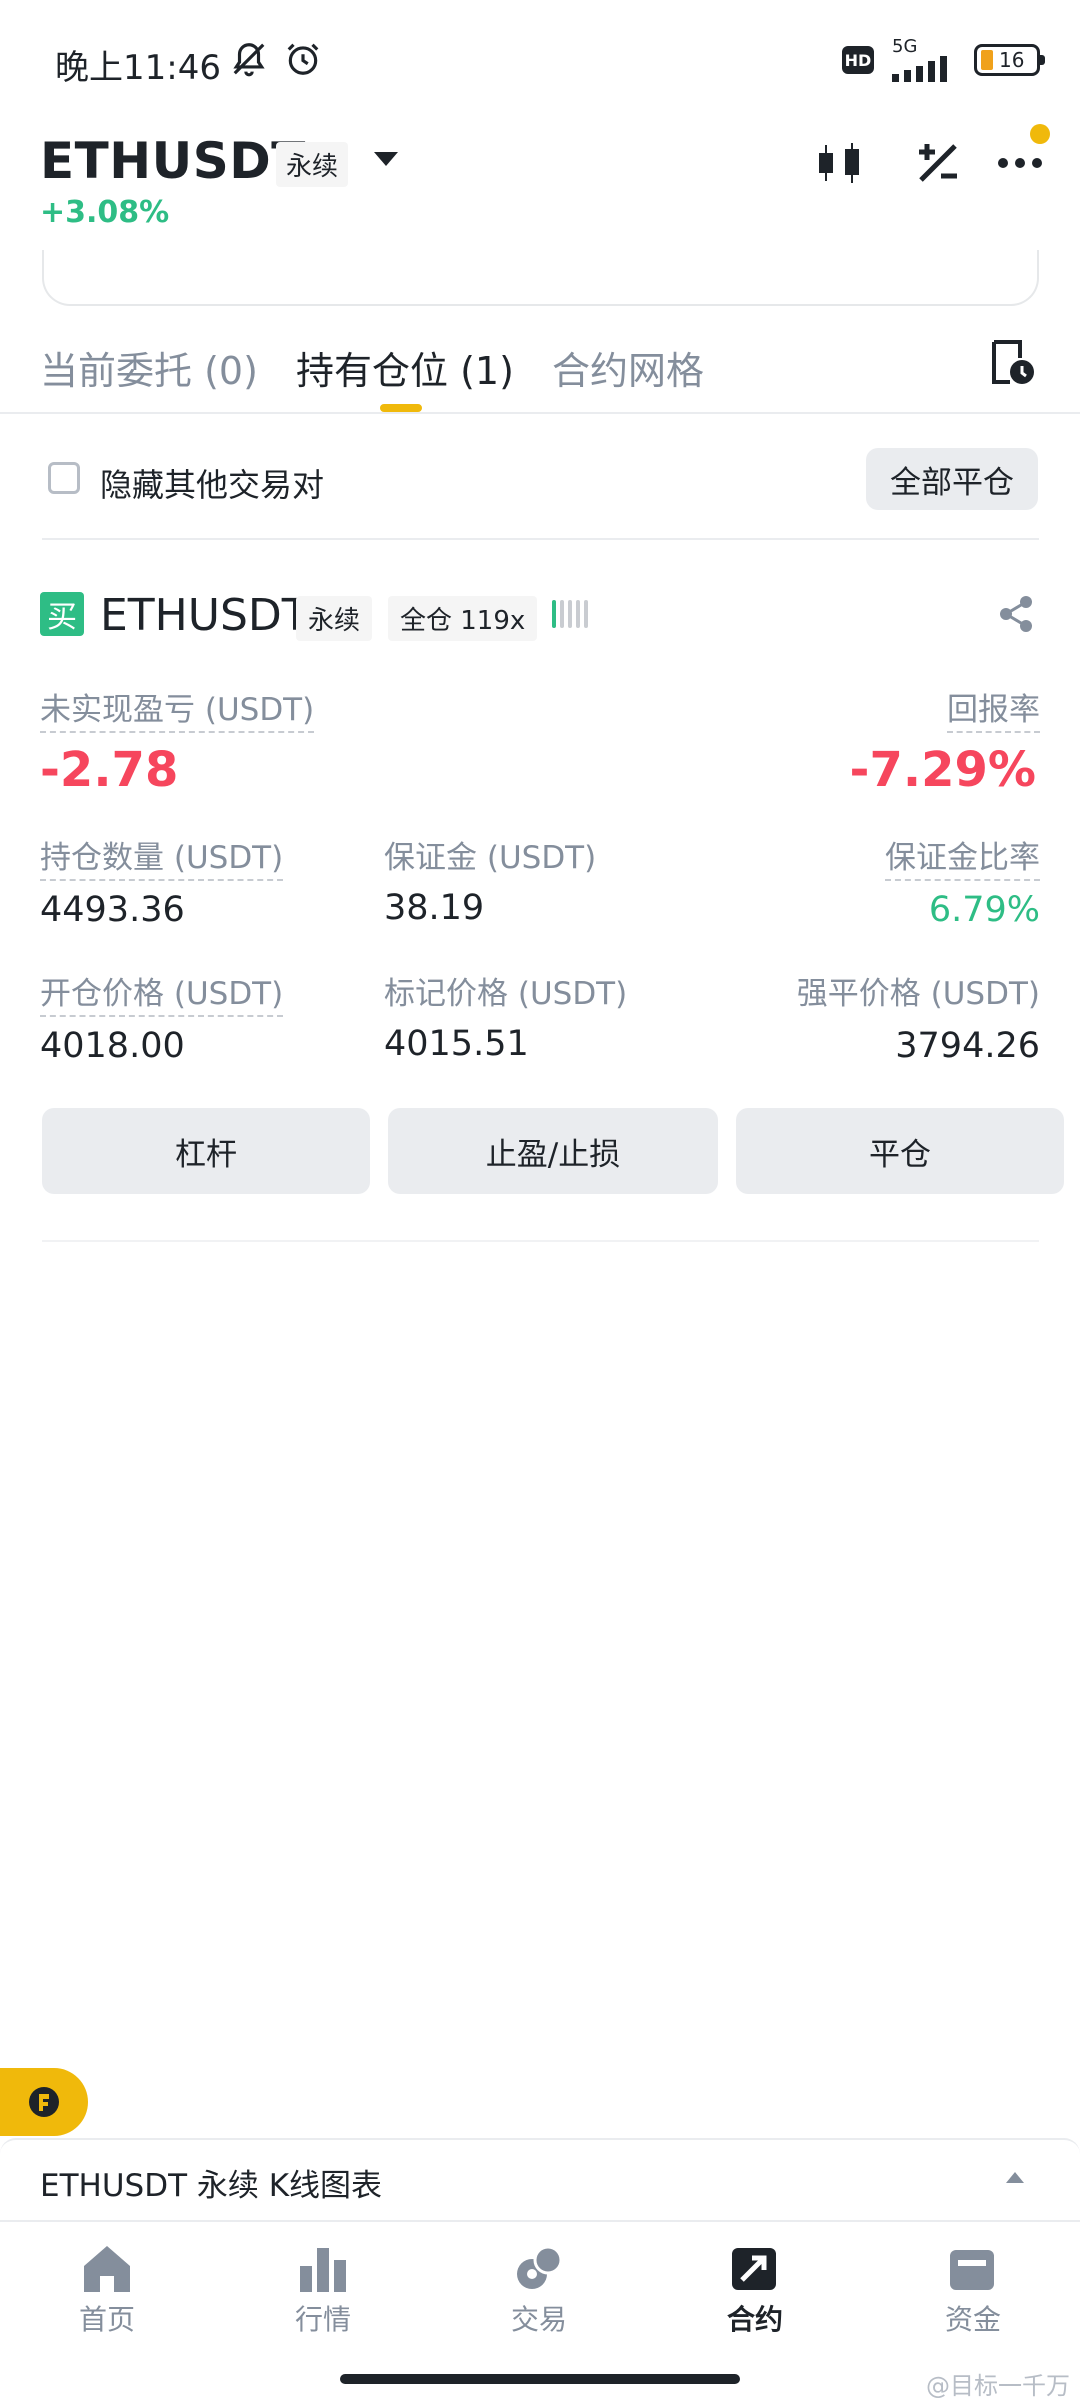 The image size is (1080, 2400). Describe the element at coordinates (211, 2182) in the screenshot. I see `kline-chart-label: ETHUSDT 永续 K线图表` at that location.